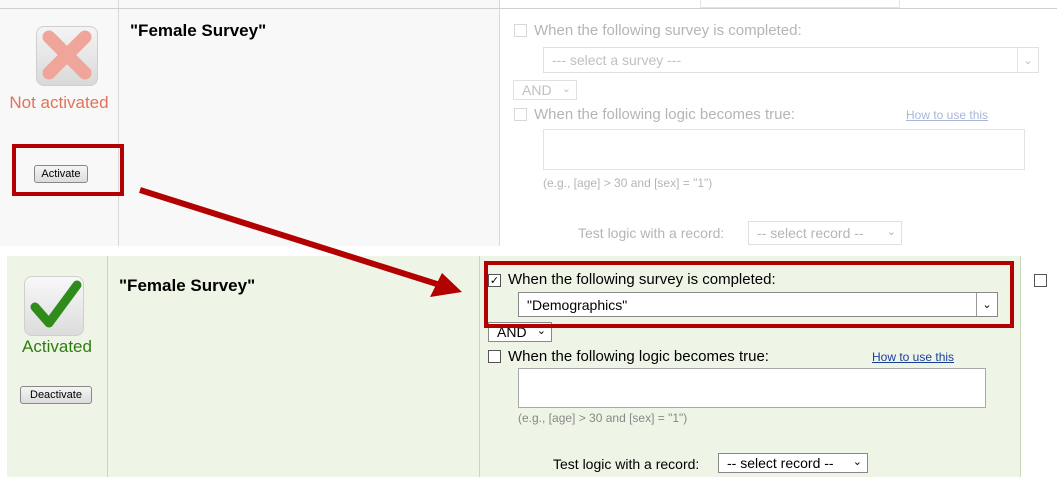 The image size is (1057, 477). I want to click on survey-completed-checkbox, so click(520, 30).